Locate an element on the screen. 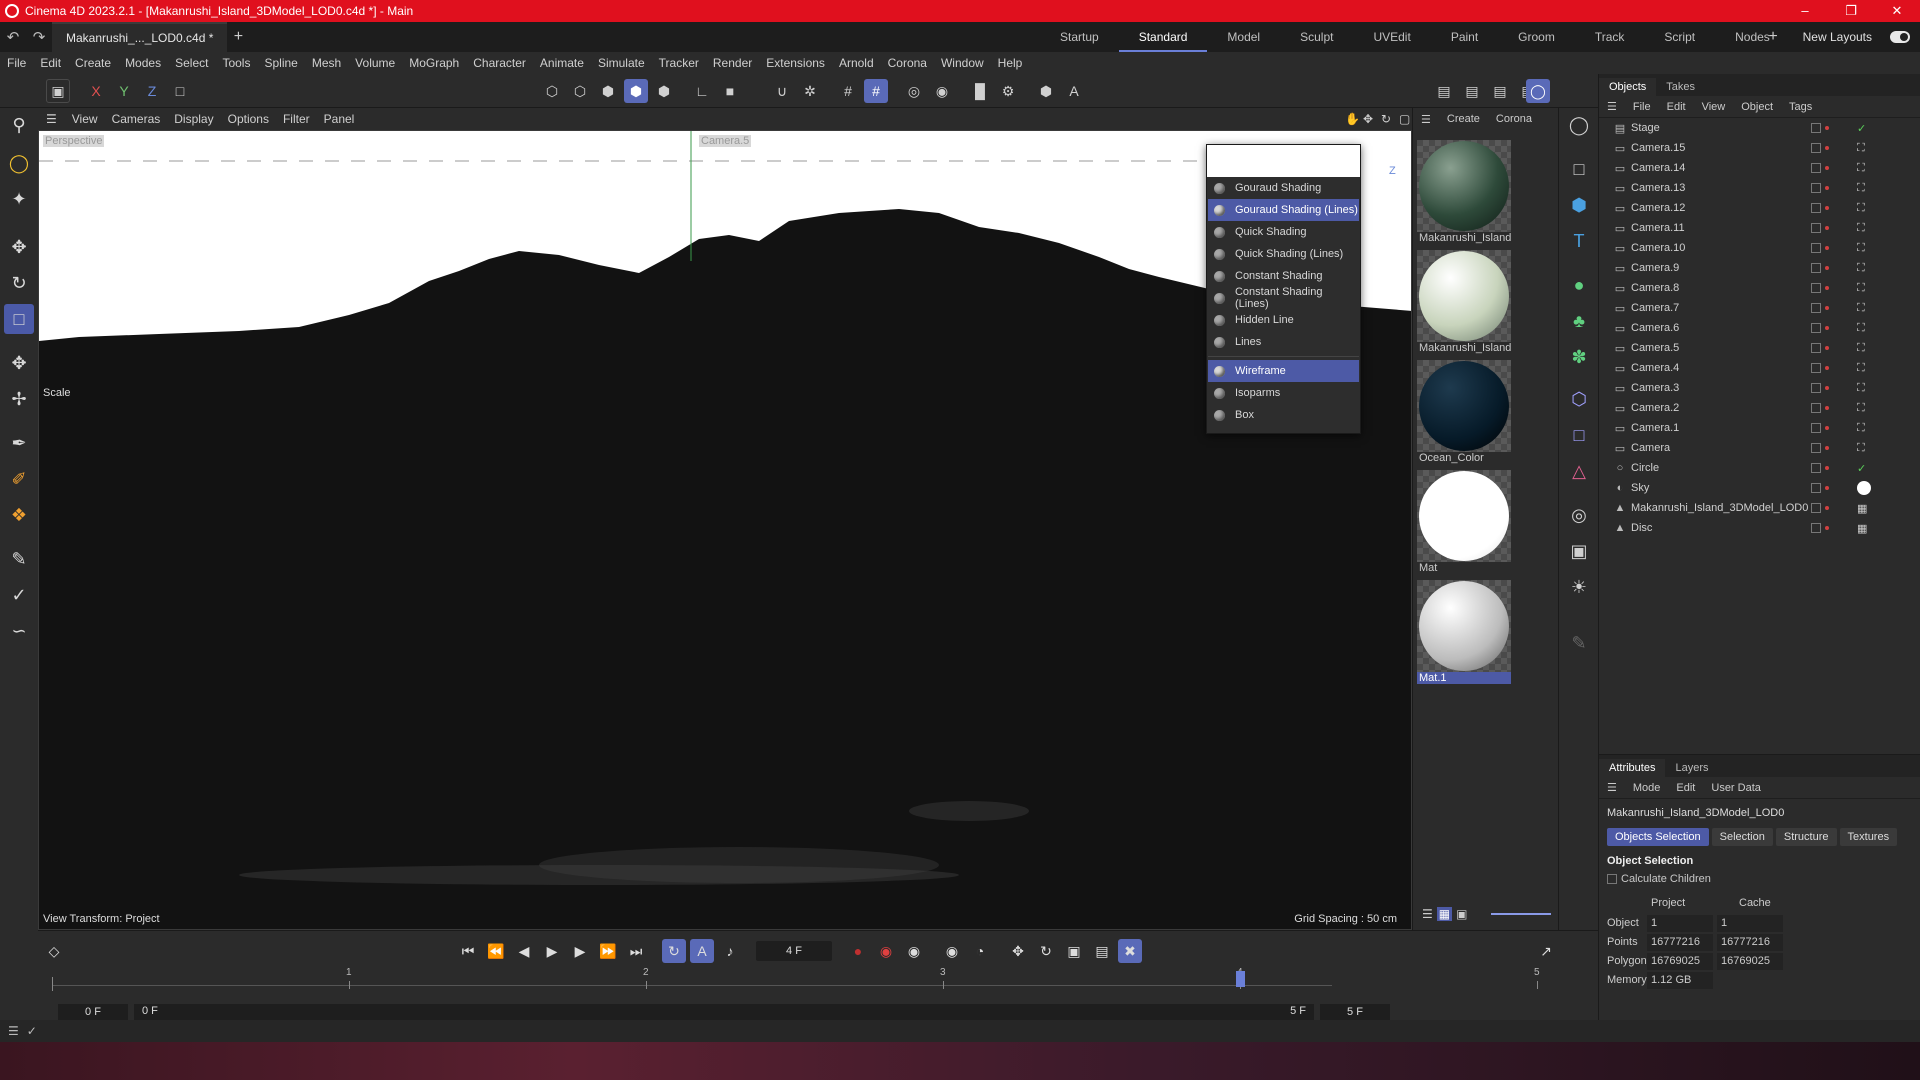 Image resolution: width=1920 pixels, height=1080 pixels. menu-mesh: Mesh is located at coordinates (326, 63).